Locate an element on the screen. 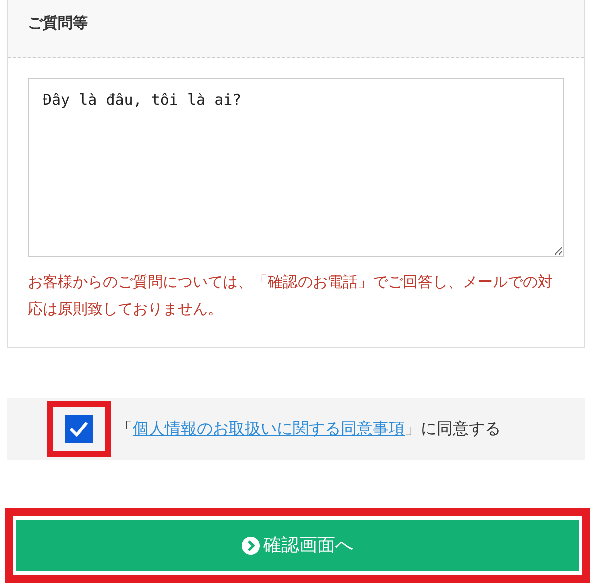 The height and width of the screenshot is (583, 593). consent-checkbox is located at coordinates (79, 429).